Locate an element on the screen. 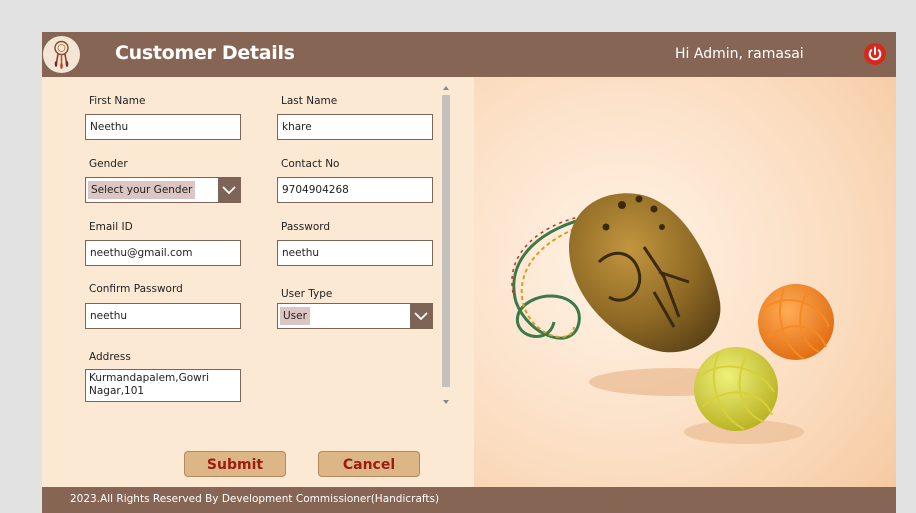 This screenshot has width=916, height=513. user-type-selected-value: User is located at coordinates (295, 316).